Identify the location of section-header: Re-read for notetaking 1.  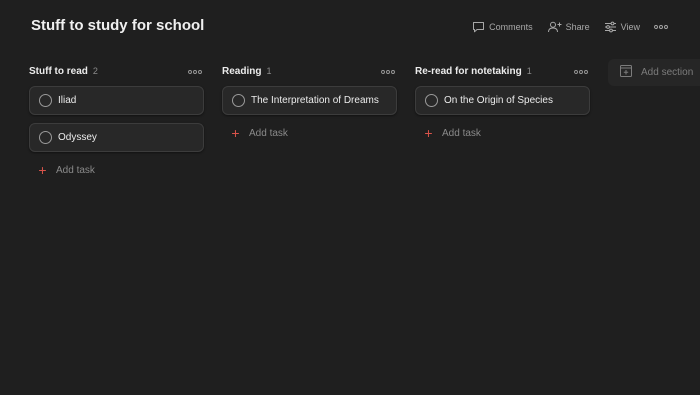
(502, 71).